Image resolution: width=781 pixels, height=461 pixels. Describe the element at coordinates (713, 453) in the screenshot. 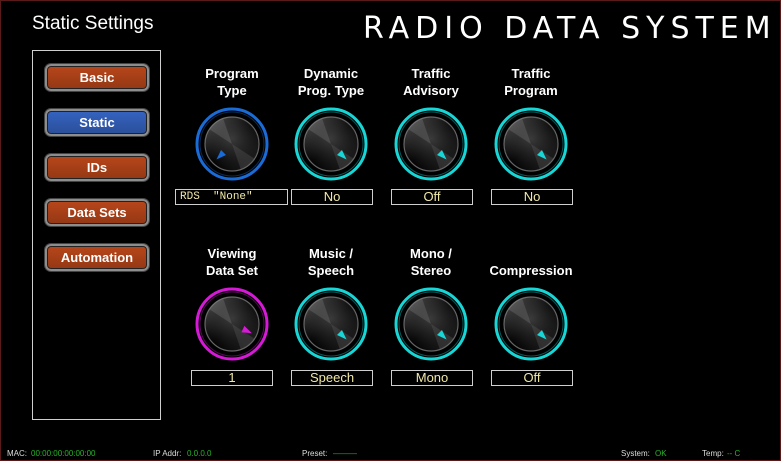

I see `temp-label: Temp:` at that location.